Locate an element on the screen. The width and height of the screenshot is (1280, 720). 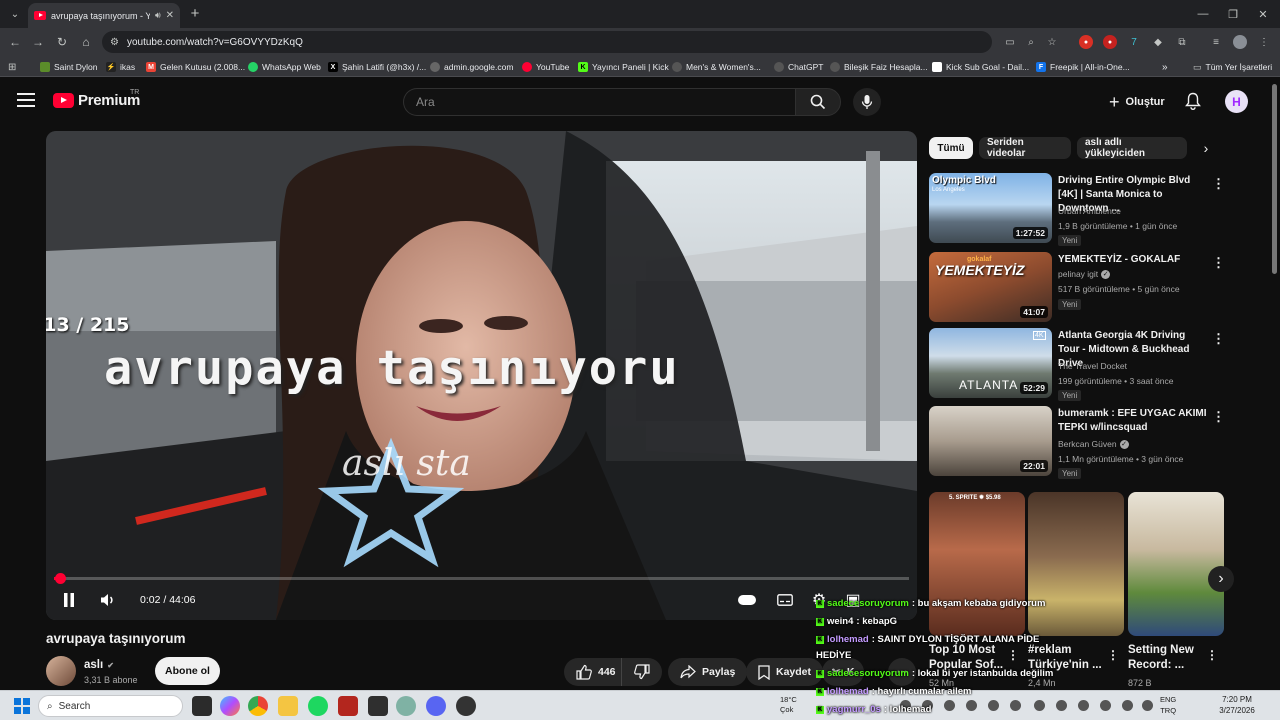
speaker-icon is located at coordinates (1127, 705).